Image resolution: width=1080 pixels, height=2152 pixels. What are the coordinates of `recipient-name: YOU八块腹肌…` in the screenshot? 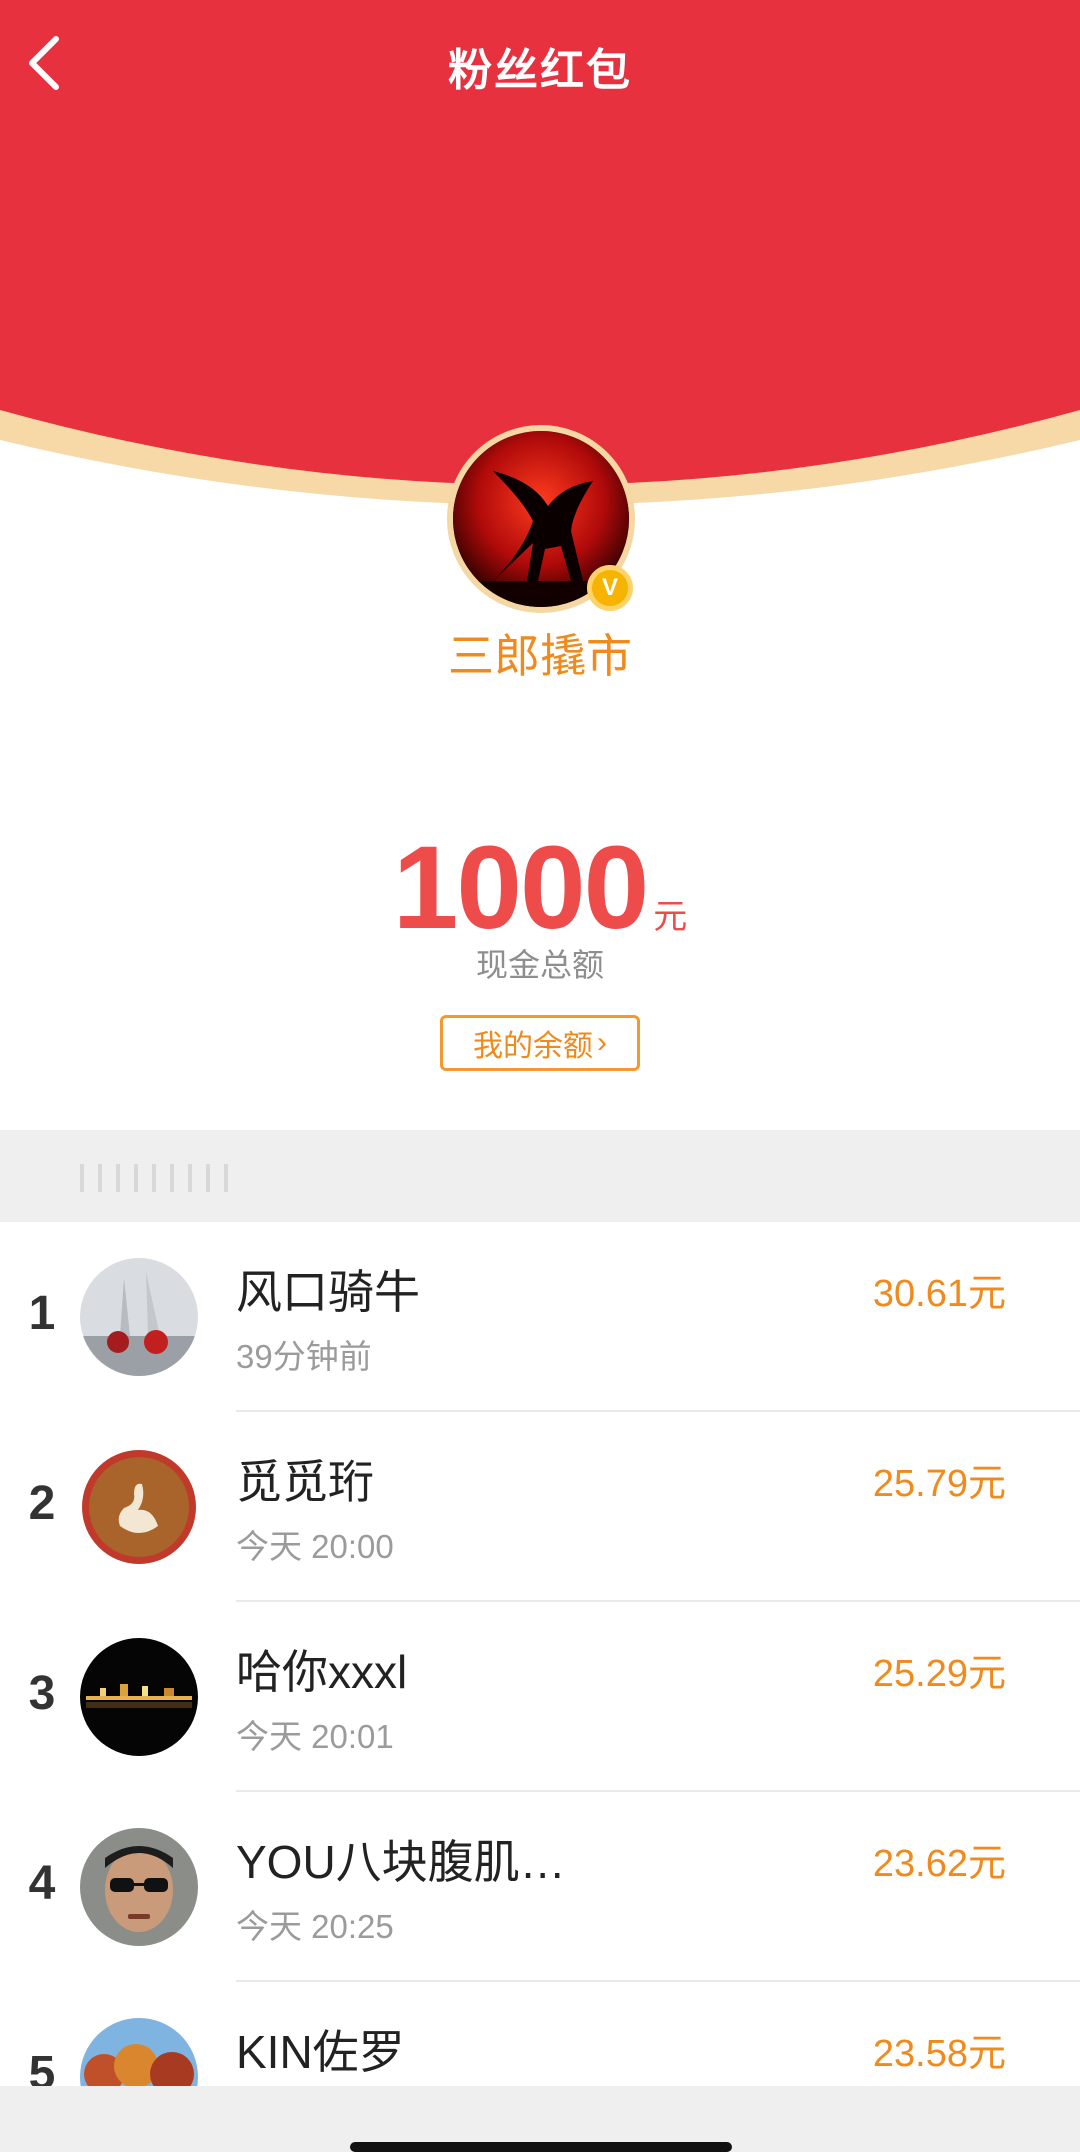 It's located at (401, 1862).